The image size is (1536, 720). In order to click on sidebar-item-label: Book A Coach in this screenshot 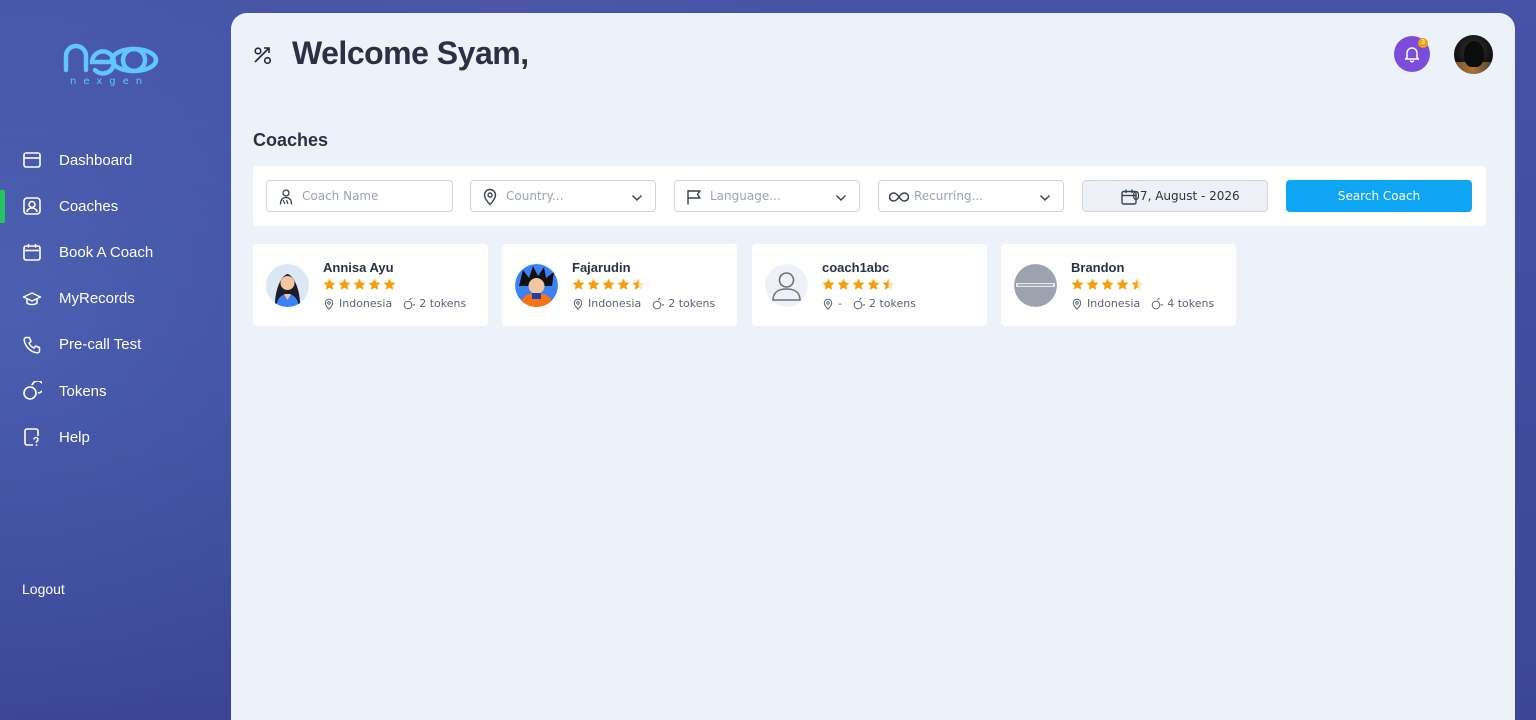, I will do `click(106, 252)`.